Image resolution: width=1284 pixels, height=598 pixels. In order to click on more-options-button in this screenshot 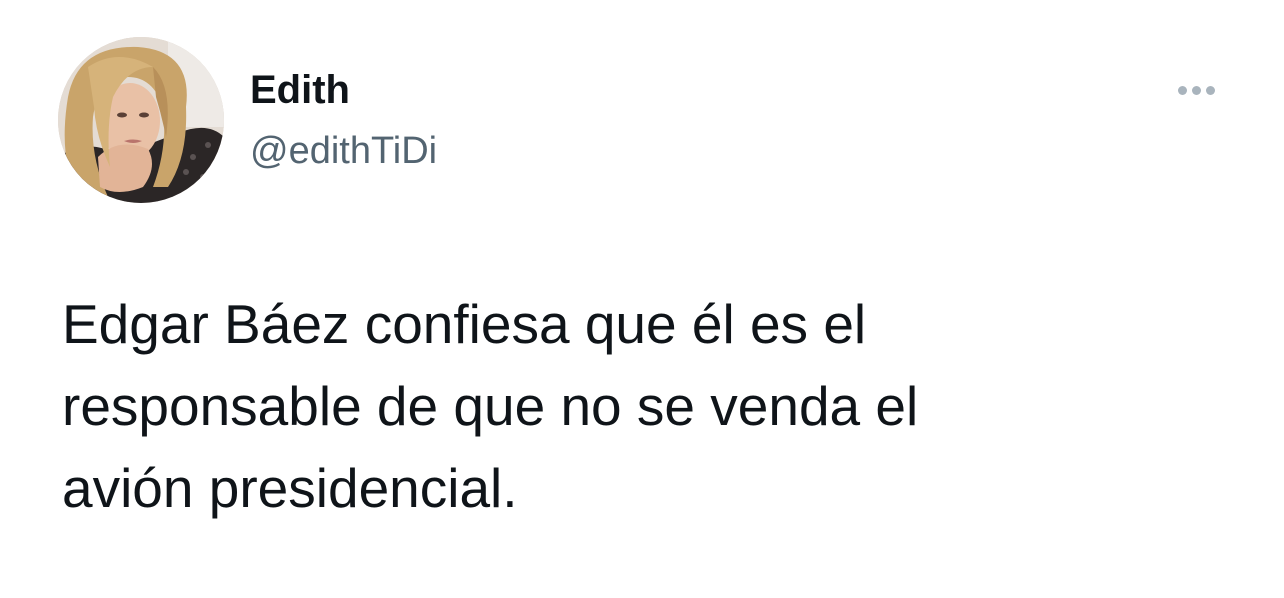, I will do `click(1196, 90)`.